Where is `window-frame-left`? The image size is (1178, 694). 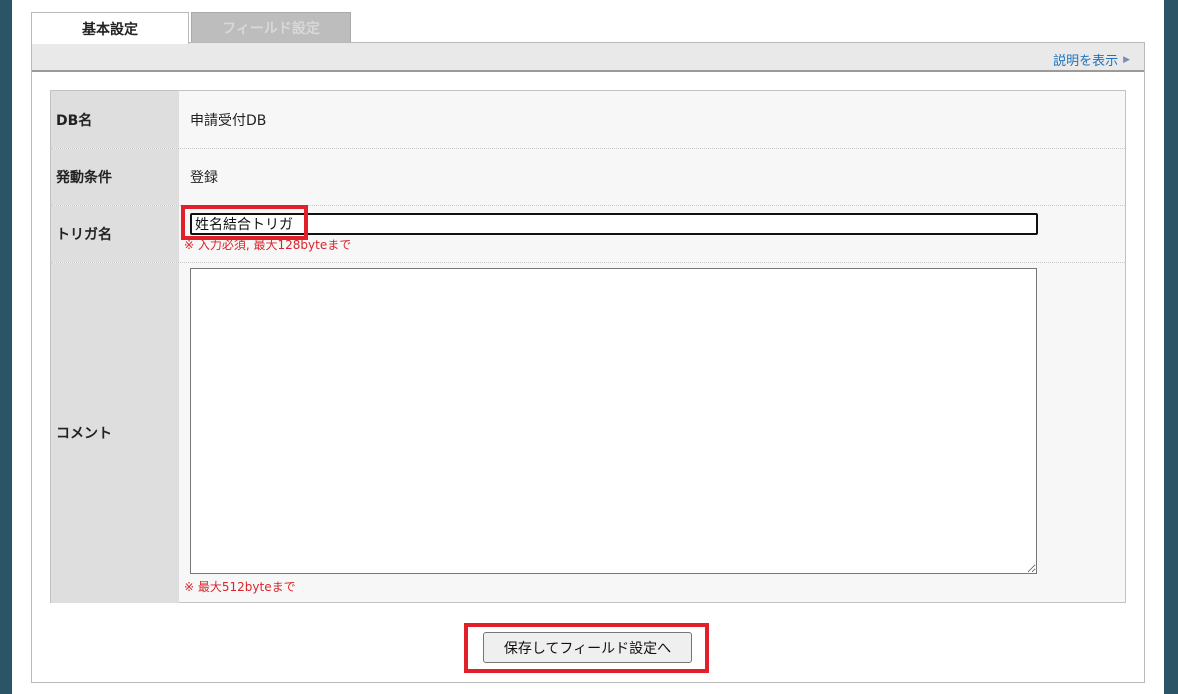 window-frame-left is located at coordinates (6, 347).